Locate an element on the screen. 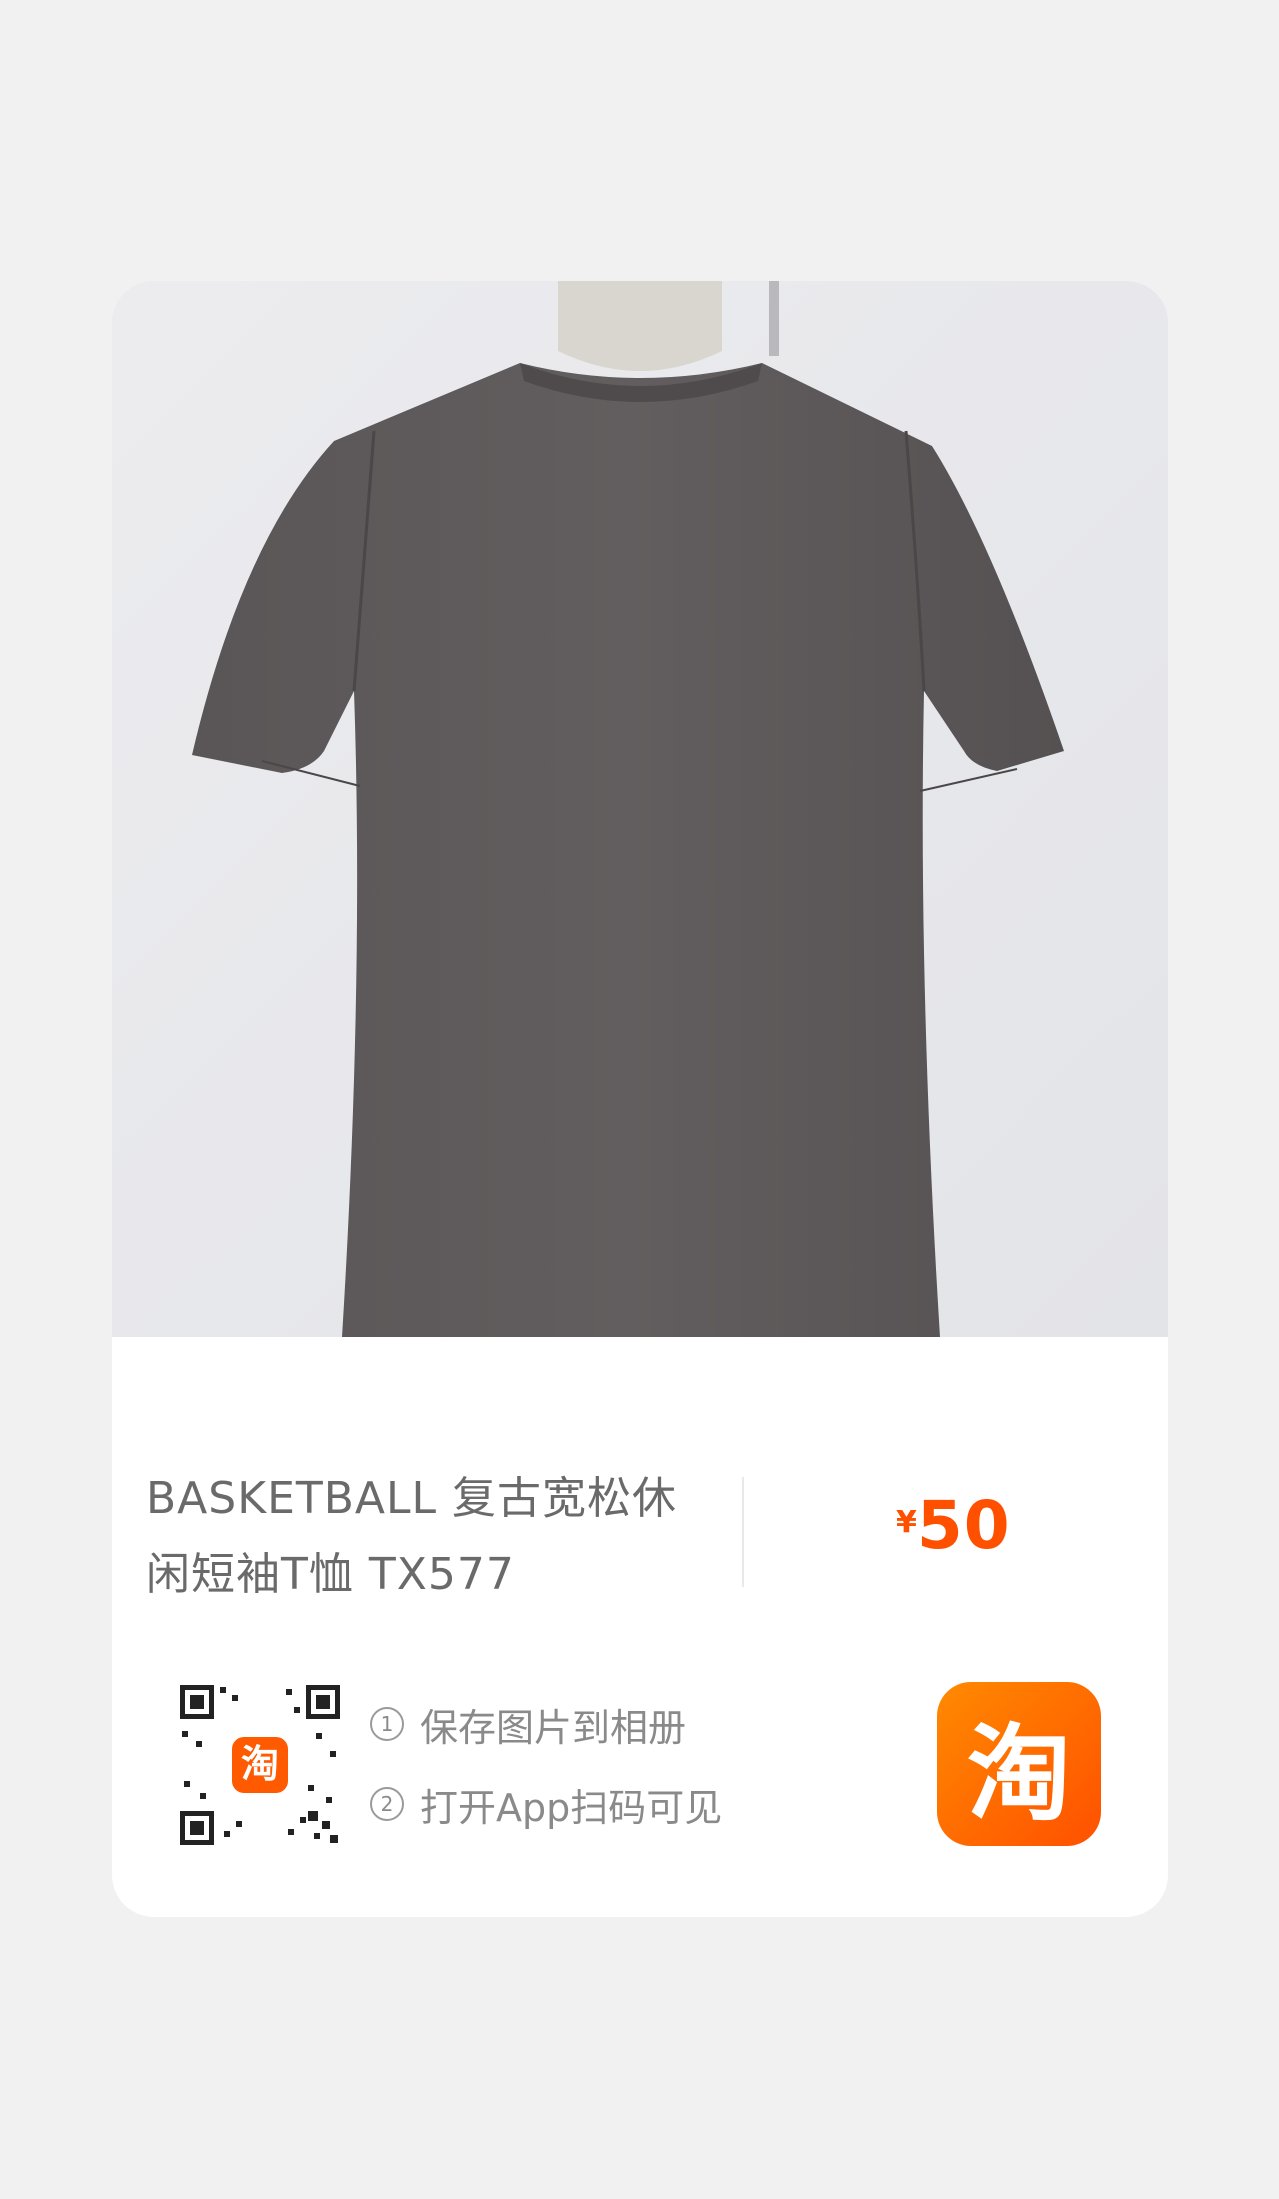 The height and width of the screenshot is (2199, 1279). price: ¥50 is located at coordinates (953, 1525).